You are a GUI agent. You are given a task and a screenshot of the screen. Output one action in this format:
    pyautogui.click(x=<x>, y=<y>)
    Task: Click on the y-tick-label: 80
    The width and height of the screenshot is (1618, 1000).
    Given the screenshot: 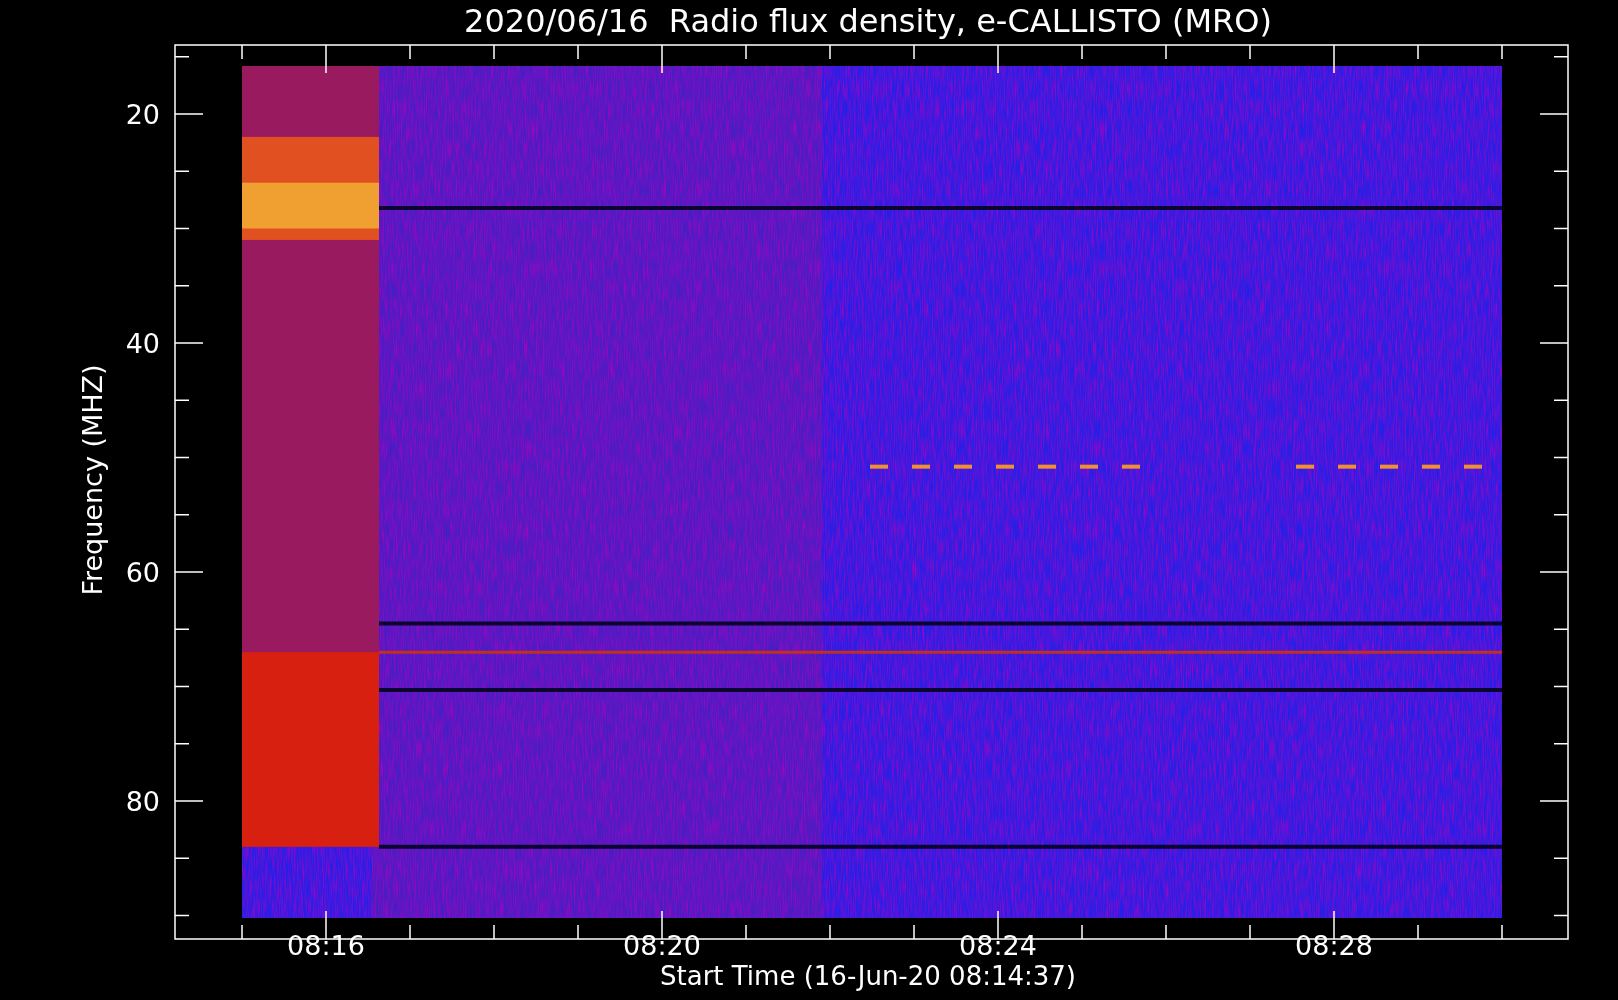 What is the action you would take?
    pyautogui.click(x=142, y=801)
    